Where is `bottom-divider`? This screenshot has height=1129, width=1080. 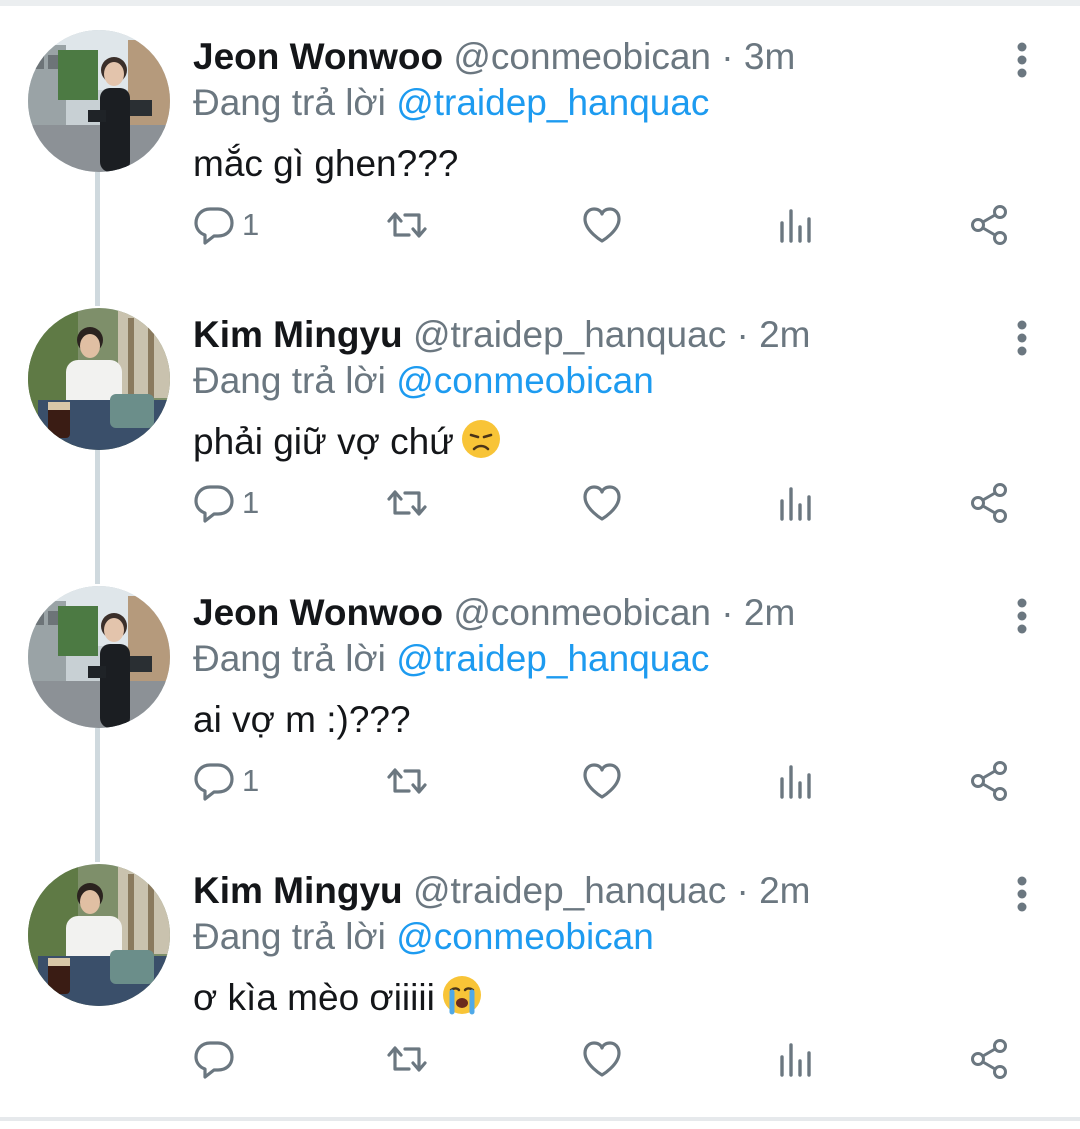
bottom-divider is located at coordinates (540, 1119).